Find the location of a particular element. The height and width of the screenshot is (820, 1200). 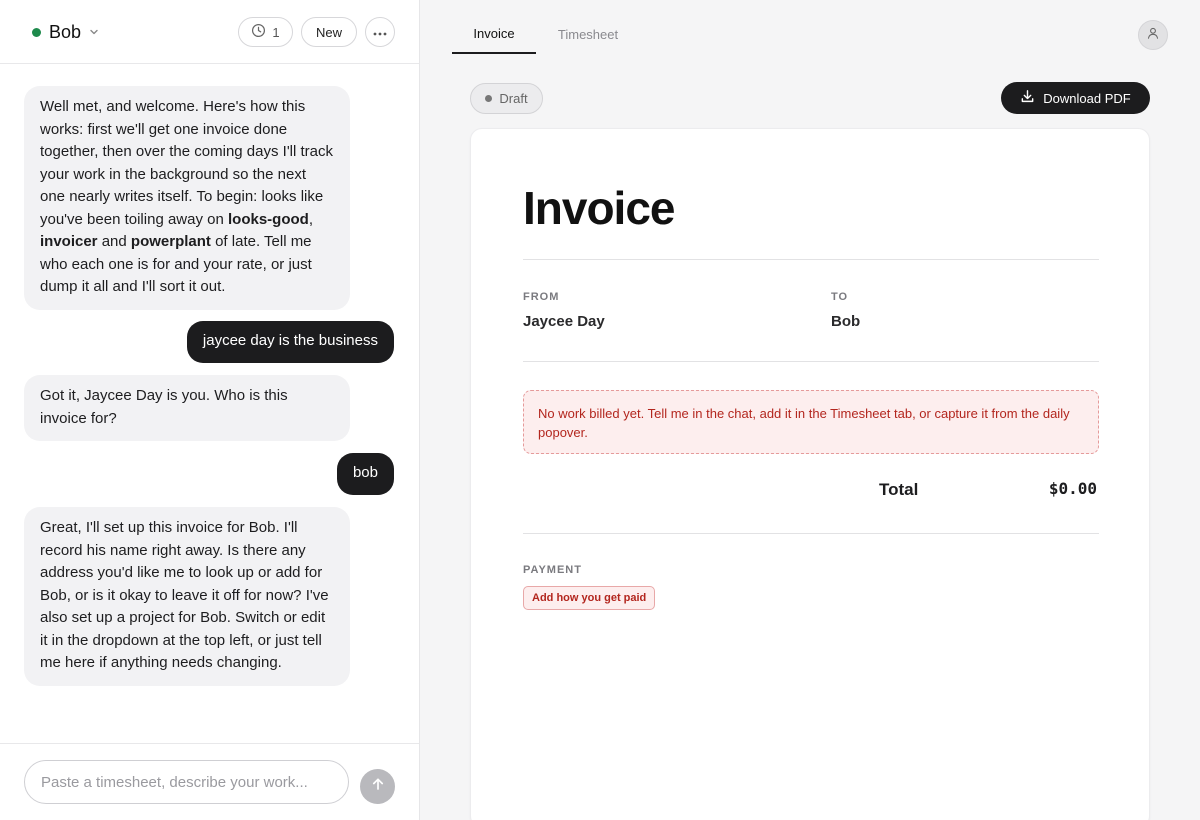

payment-label: PAYMENT is located at coordinates (552, 570).